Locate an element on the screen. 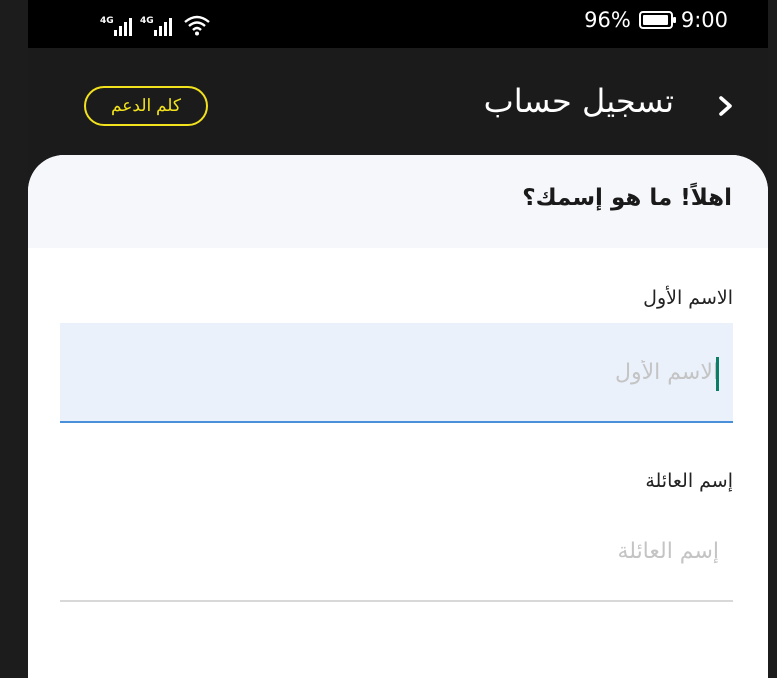  chevron-right-icon is located at coordinates (725, 106).